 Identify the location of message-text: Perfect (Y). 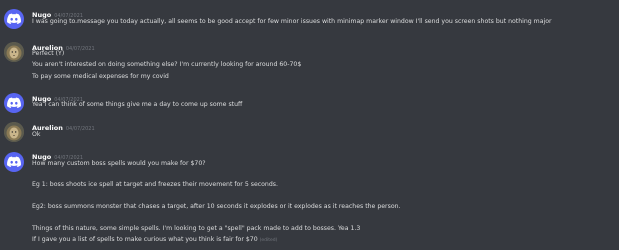
(48, 53).